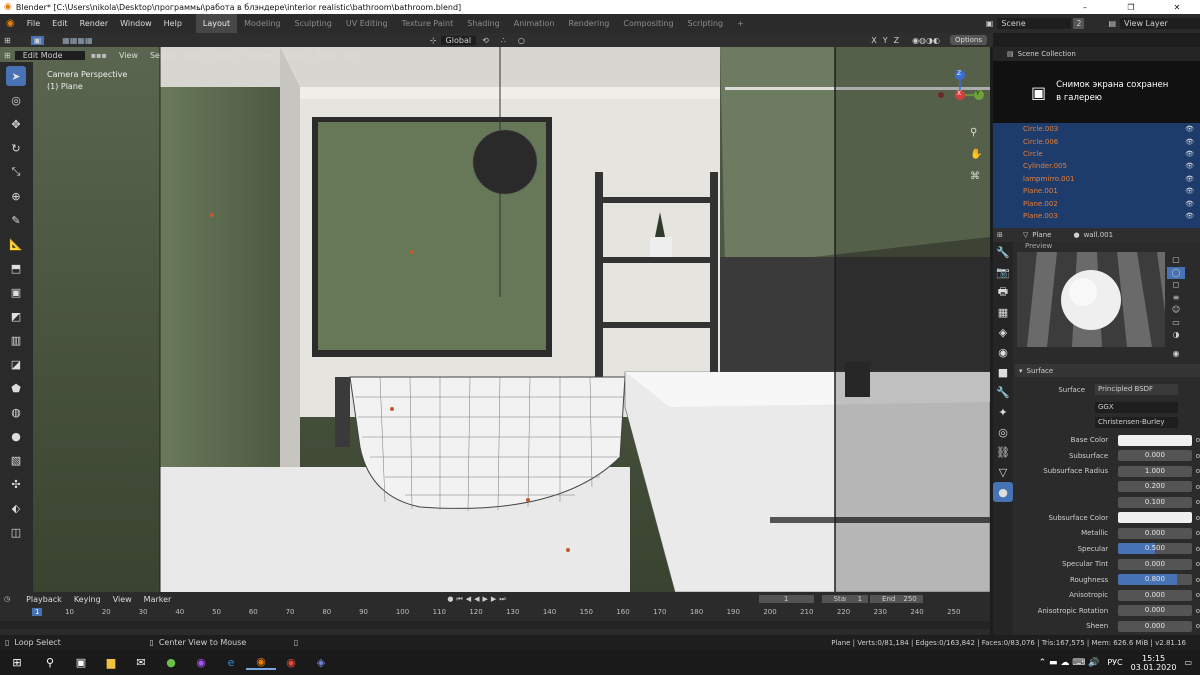 The height and width of the screenshot is (675, 1200). I want to click on outliner-item: Cylinder.005 👁, so click(1096, 166).